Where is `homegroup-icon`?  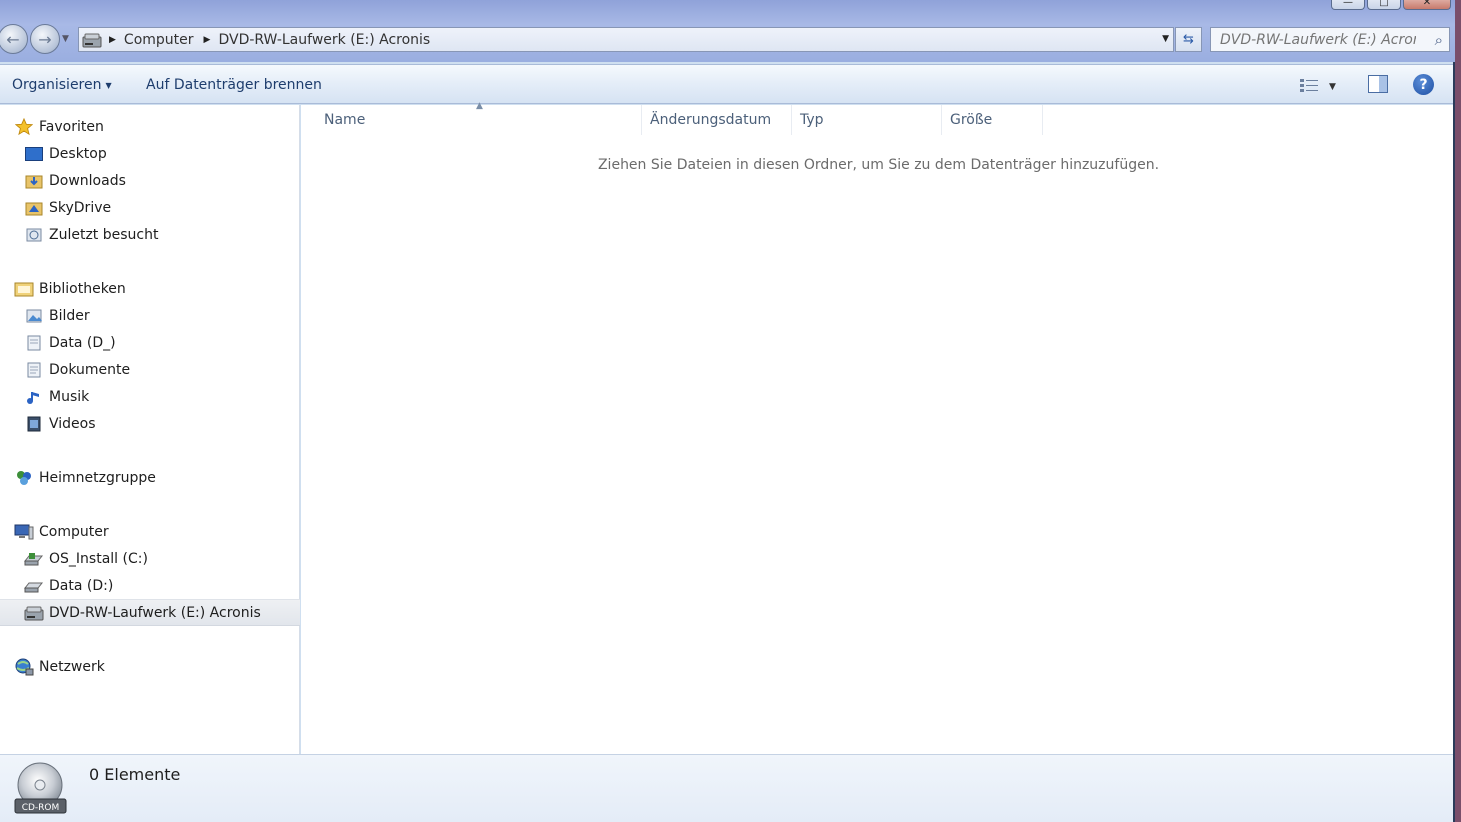 homegroup-icon is located at coordinates (24, 478).